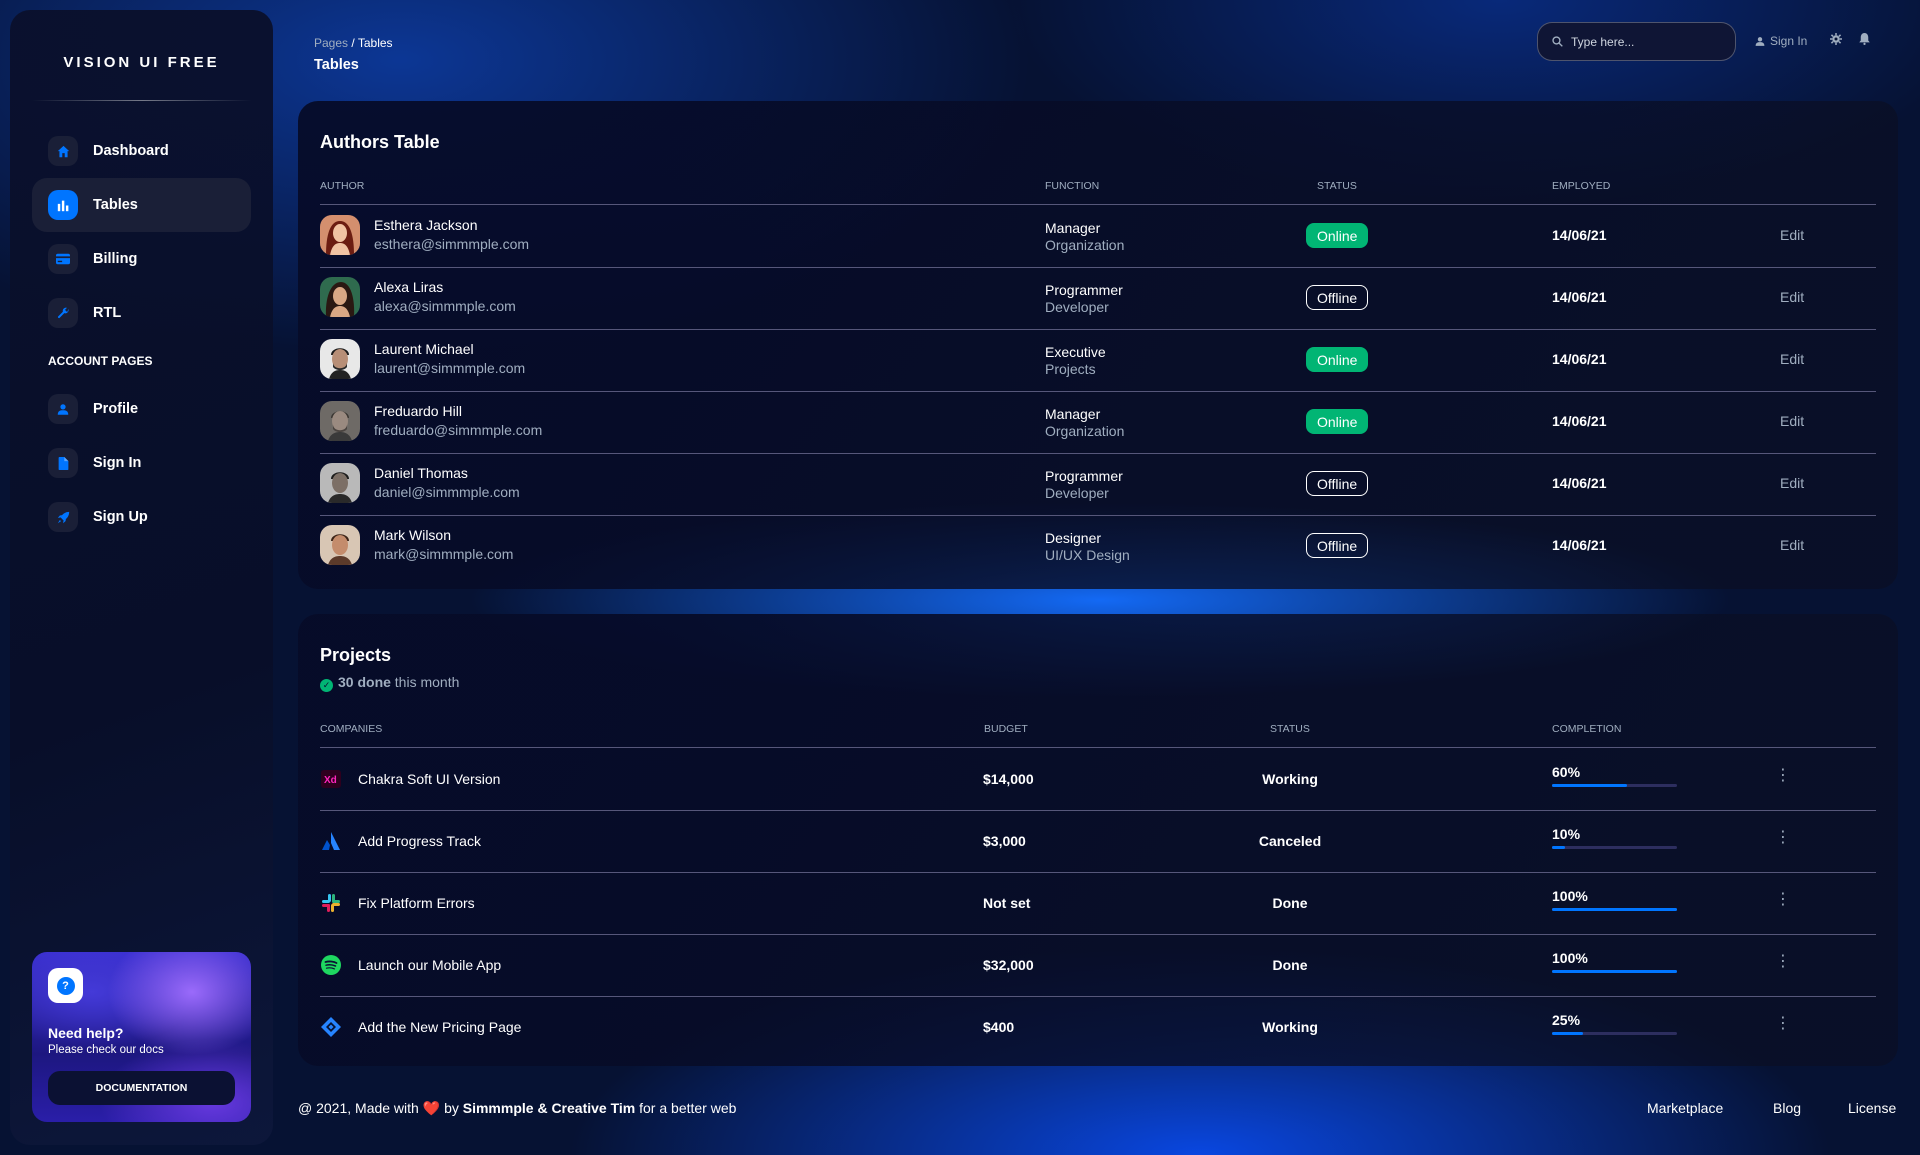 Image resolution: width=1920 pixels, height=1155 pixels. I want to click on brand-divider, so click(142, 100).